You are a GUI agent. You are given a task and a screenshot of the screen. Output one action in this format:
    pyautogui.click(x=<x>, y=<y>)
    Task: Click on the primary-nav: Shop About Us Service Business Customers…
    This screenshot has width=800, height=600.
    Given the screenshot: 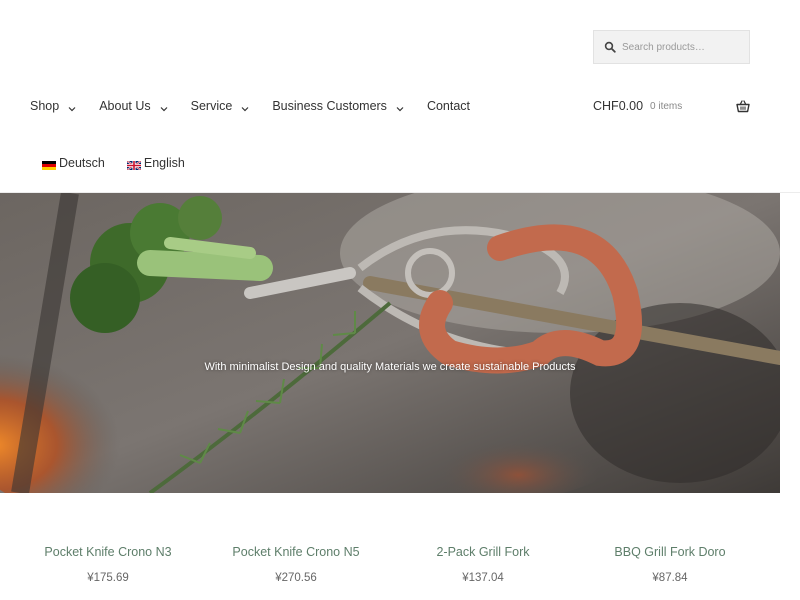 What is the action you would take?
    pyautogui.click(x=261, y=106)
    